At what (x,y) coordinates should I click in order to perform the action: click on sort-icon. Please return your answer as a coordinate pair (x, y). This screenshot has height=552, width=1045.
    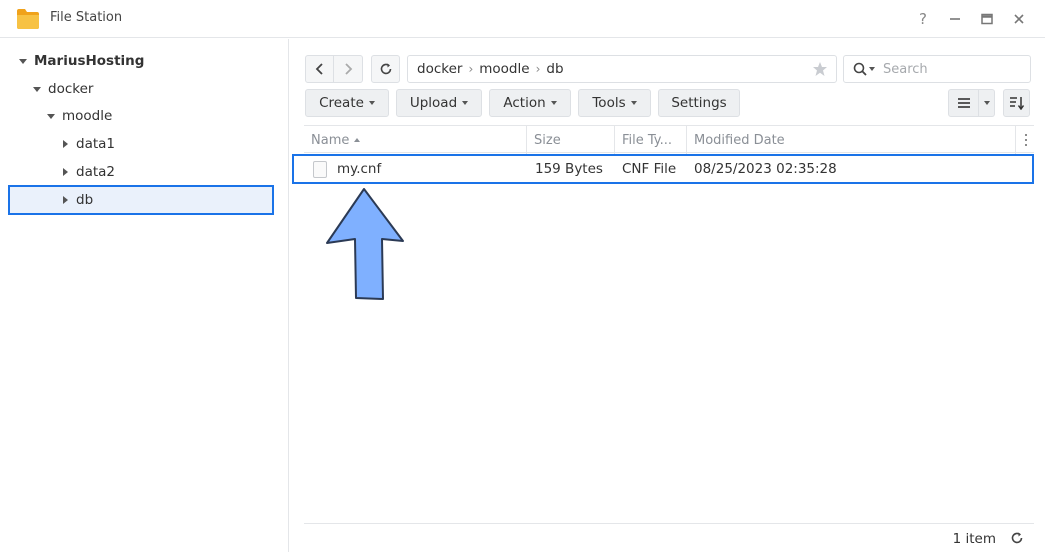
    Looking at the image, I should click on (1016, 103).